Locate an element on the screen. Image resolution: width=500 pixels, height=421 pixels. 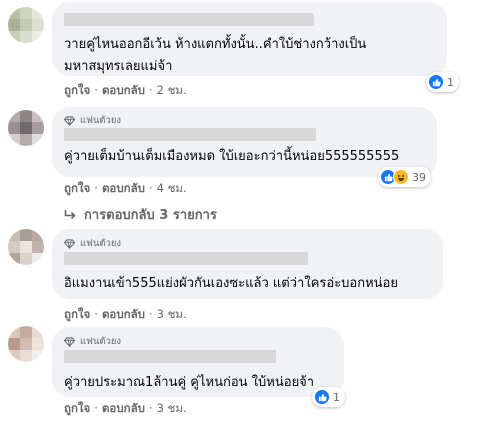
view-replies-link: การตอบกลับ 3 รายการ is located at coordinates (140, 214).